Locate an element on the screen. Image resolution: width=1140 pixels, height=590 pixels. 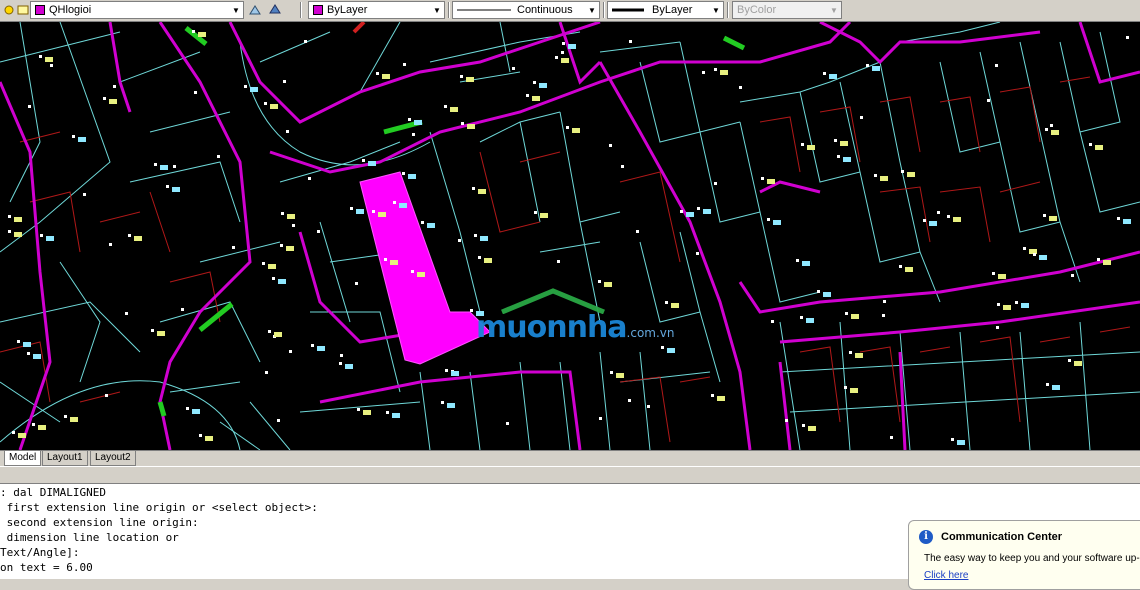
layer-previous-icon is located at coordinates (275, 10).